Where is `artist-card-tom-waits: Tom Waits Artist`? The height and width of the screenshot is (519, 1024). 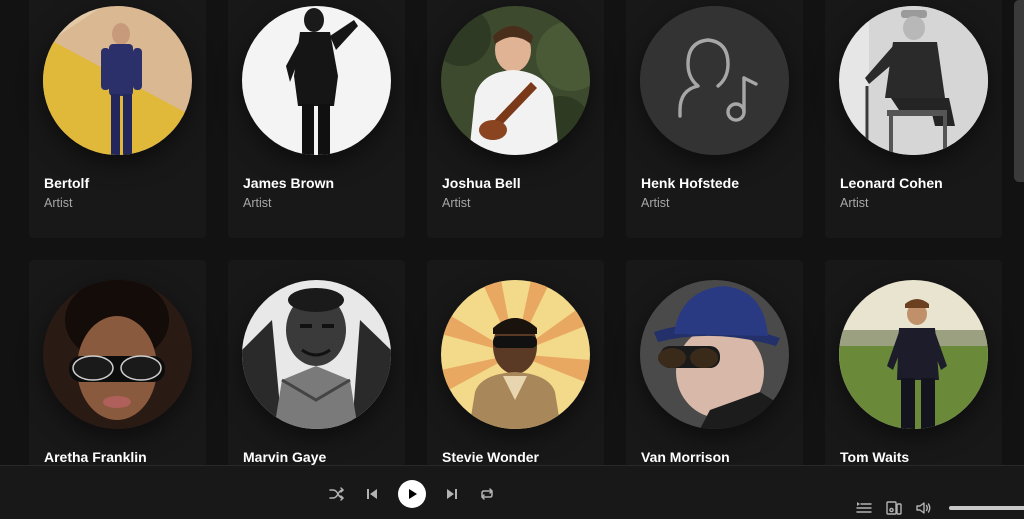 artist-card-tom-waits: Tom Waits Artist is located at coordinates (913, 362).